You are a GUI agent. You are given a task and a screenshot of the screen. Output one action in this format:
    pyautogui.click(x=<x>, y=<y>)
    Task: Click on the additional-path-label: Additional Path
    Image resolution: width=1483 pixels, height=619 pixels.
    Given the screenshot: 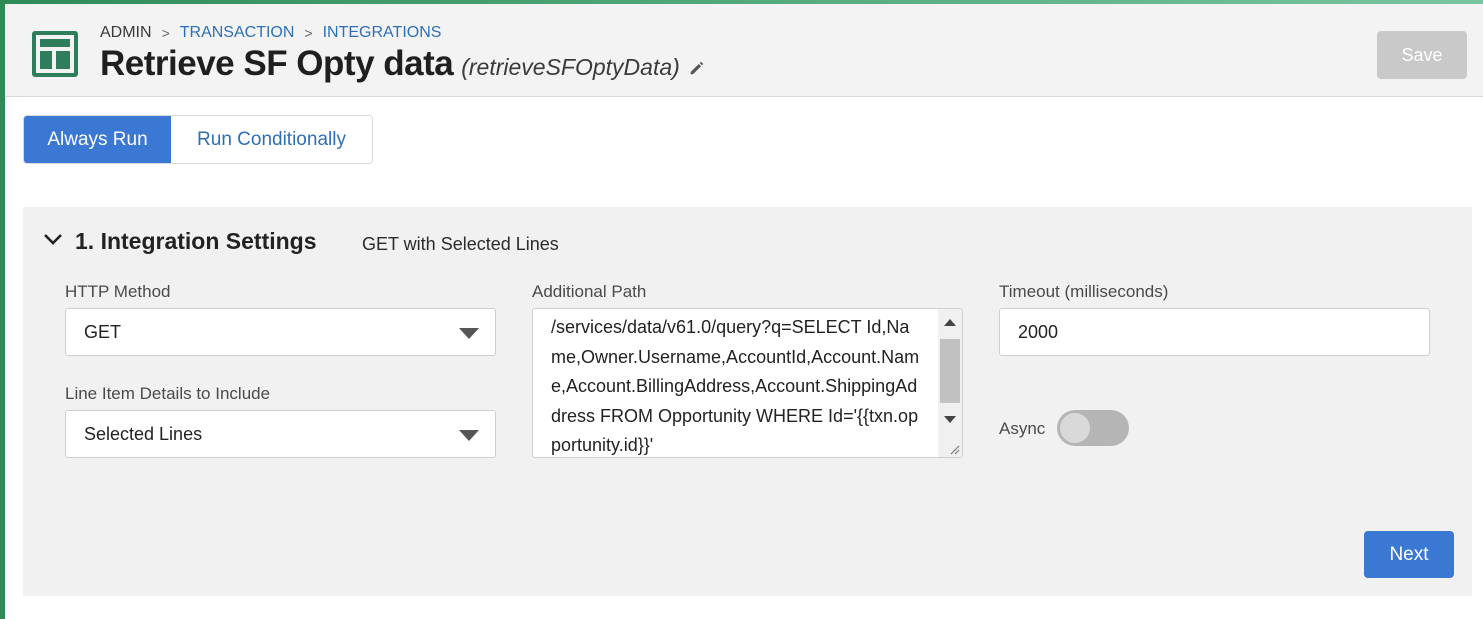 What is the action you would take?
    pyautogui.click(x=589, y=291)
    